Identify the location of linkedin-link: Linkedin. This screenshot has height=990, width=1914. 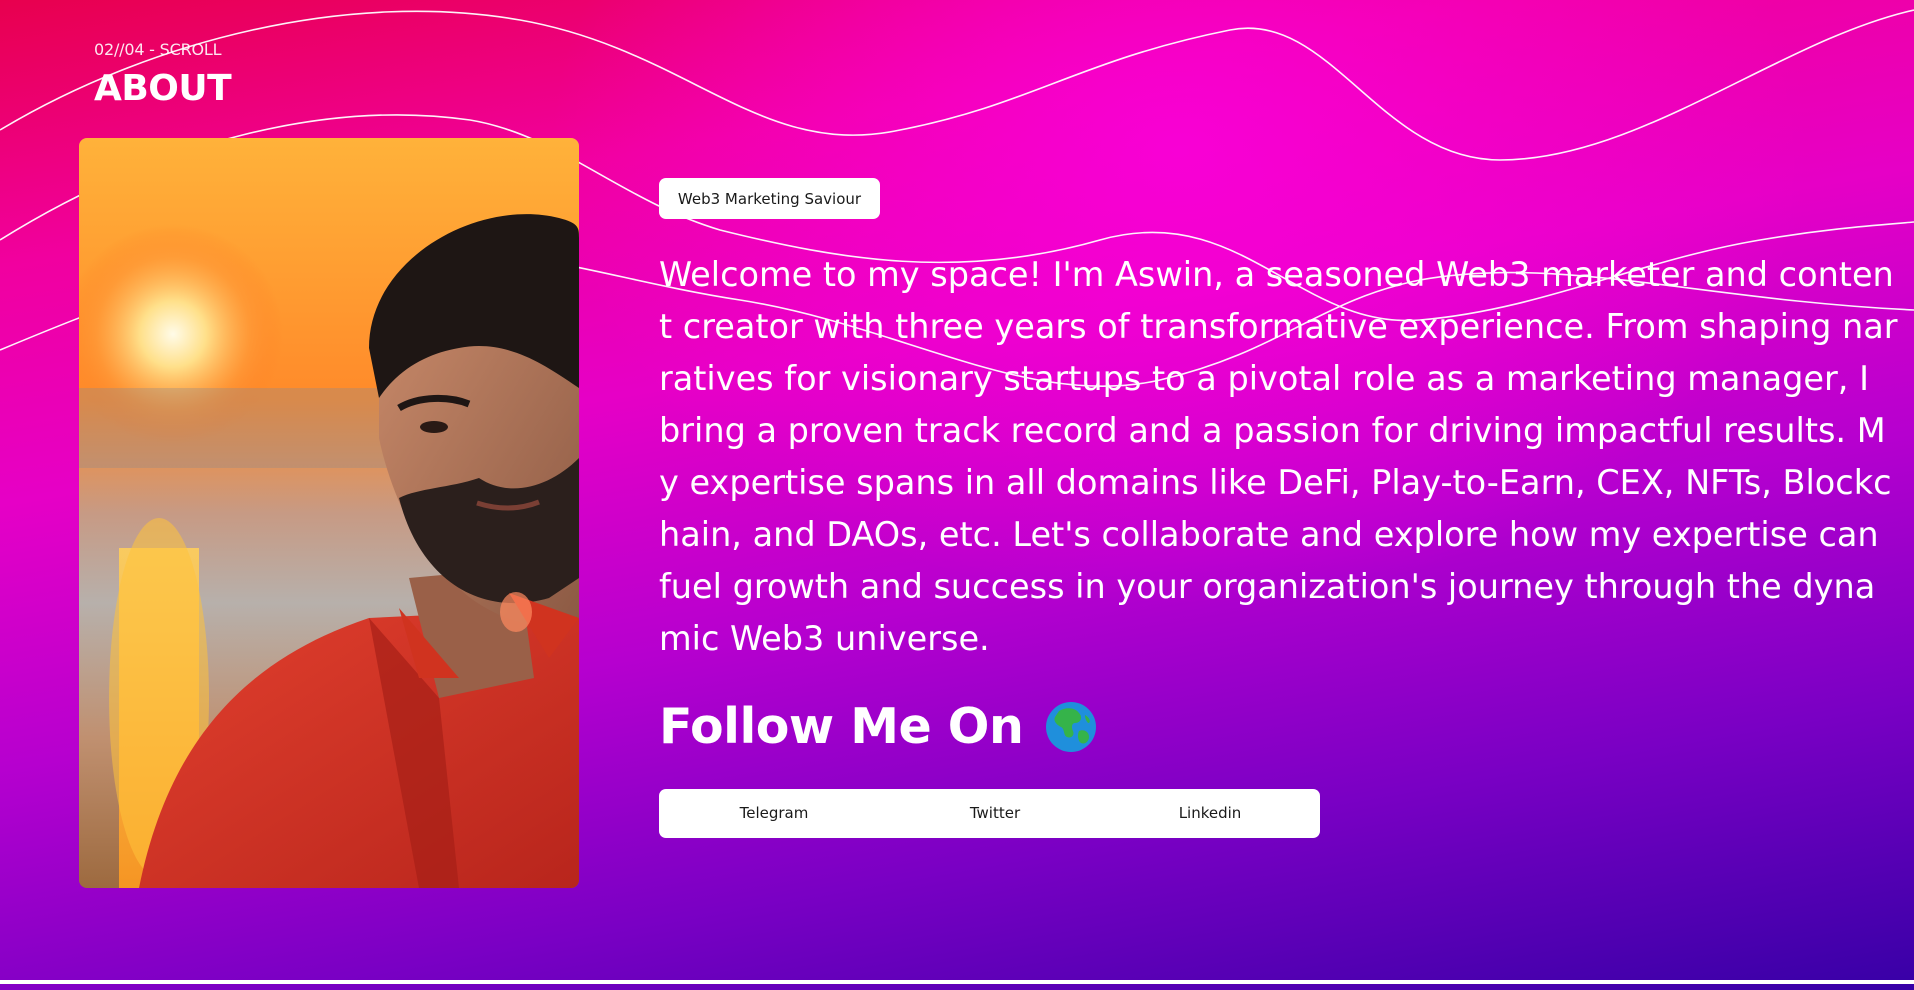
(1210, 813).